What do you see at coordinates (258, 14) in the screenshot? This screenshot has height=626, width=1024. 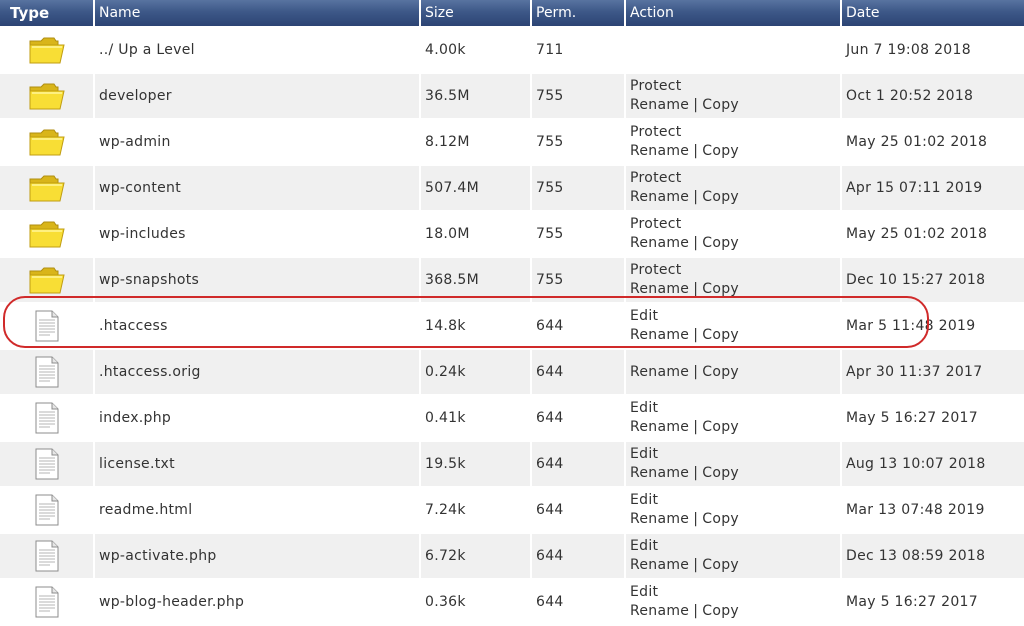 I see `column-header-name: Name` at bounding box center [258, 14].